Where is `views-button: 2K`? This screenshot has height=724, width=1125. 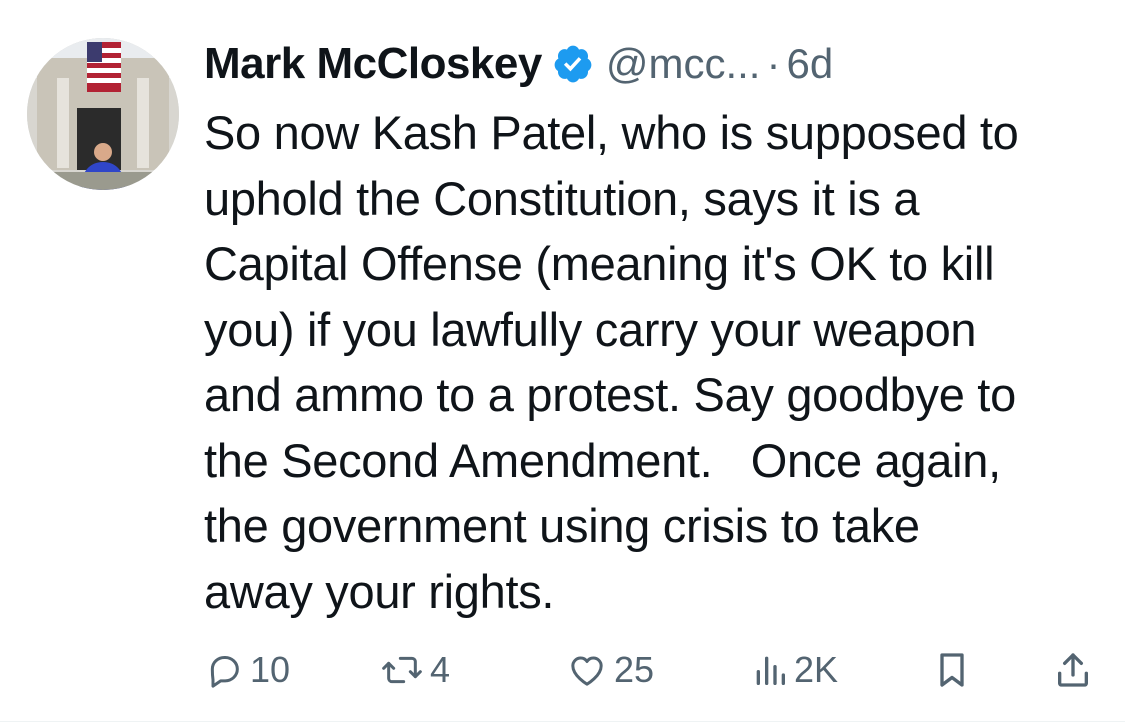
views-button: 2K is located at coordinates (795, 670).